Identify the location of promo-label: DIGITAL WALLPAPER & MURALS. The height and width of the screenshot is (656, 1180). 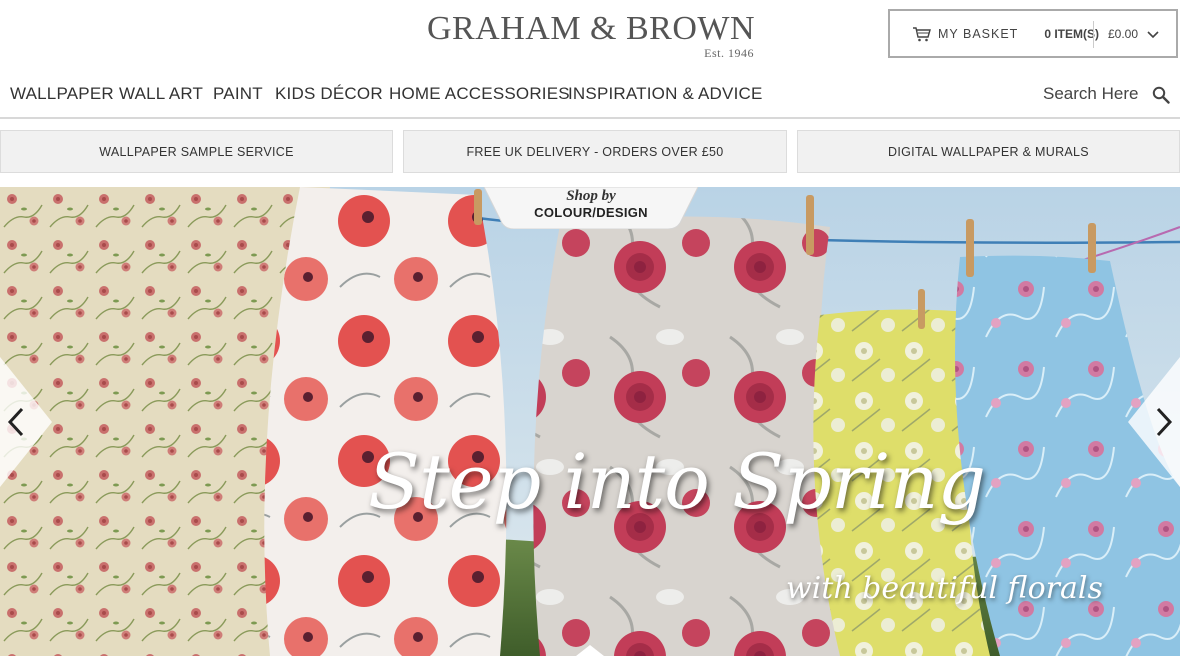
(988, 151).